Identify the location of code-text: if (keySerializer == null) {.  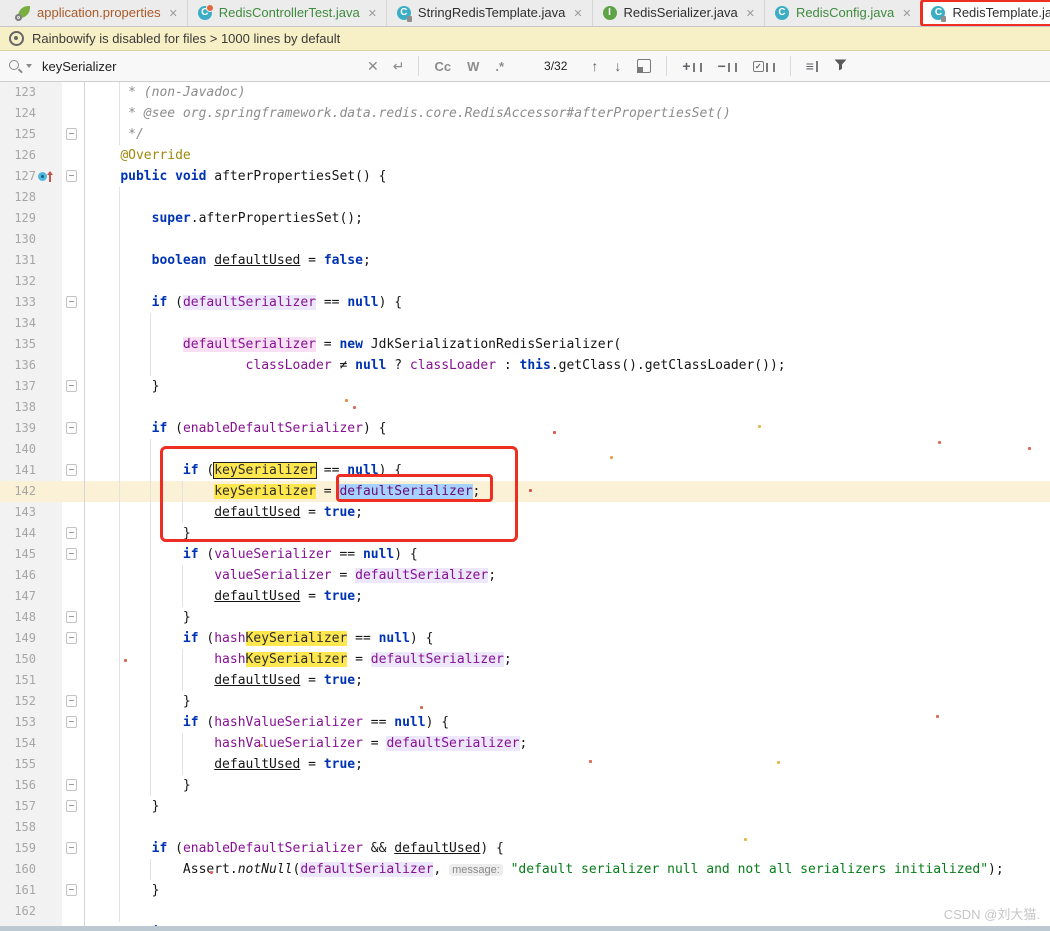
(567, 470).